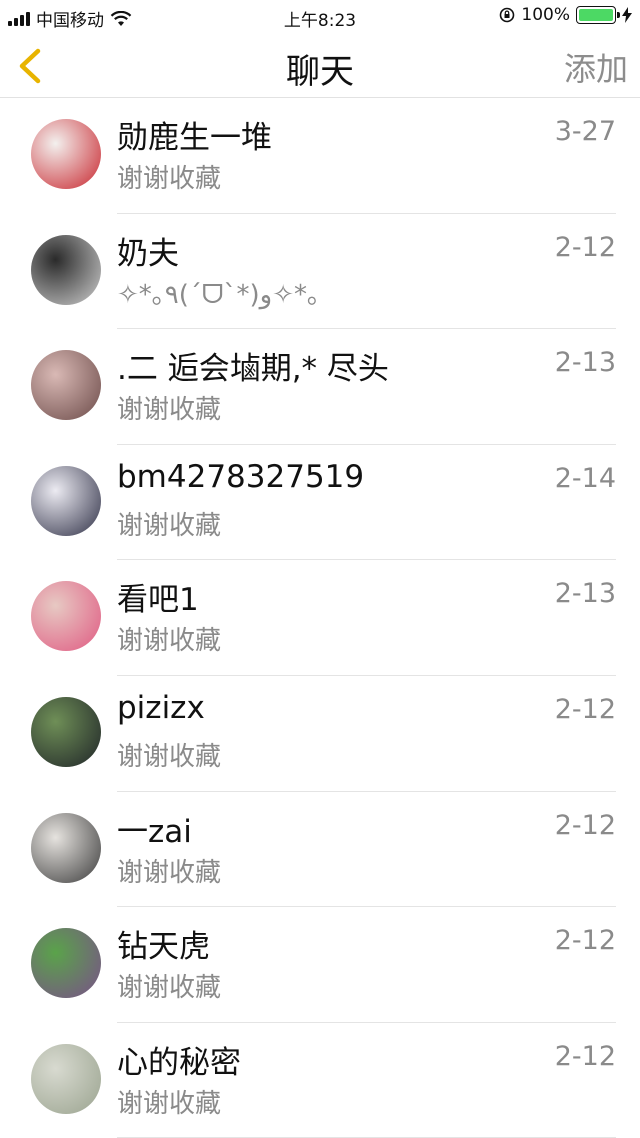  I want to click on status-right: 100%, so click(565, 15).